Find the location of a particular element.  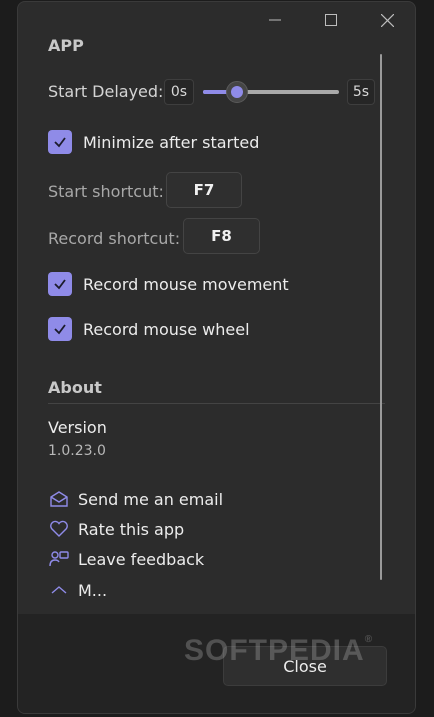

start-shortcut-label: Start shortcut: is located at coordinates (106, 191).